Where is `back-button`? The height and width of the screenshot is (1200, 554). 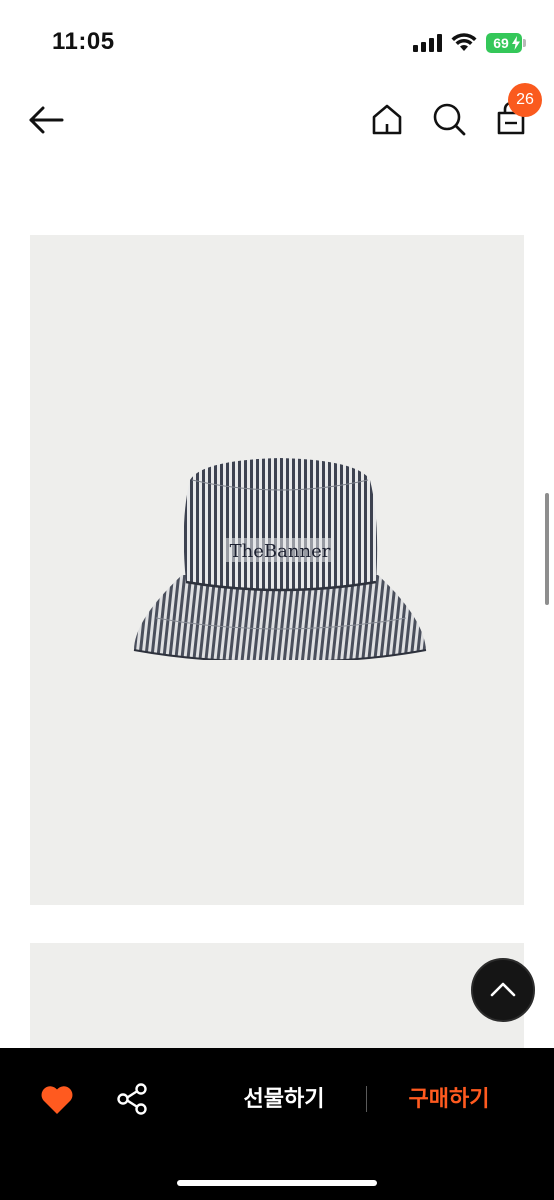
back-button is located at coordinates (46, 120).